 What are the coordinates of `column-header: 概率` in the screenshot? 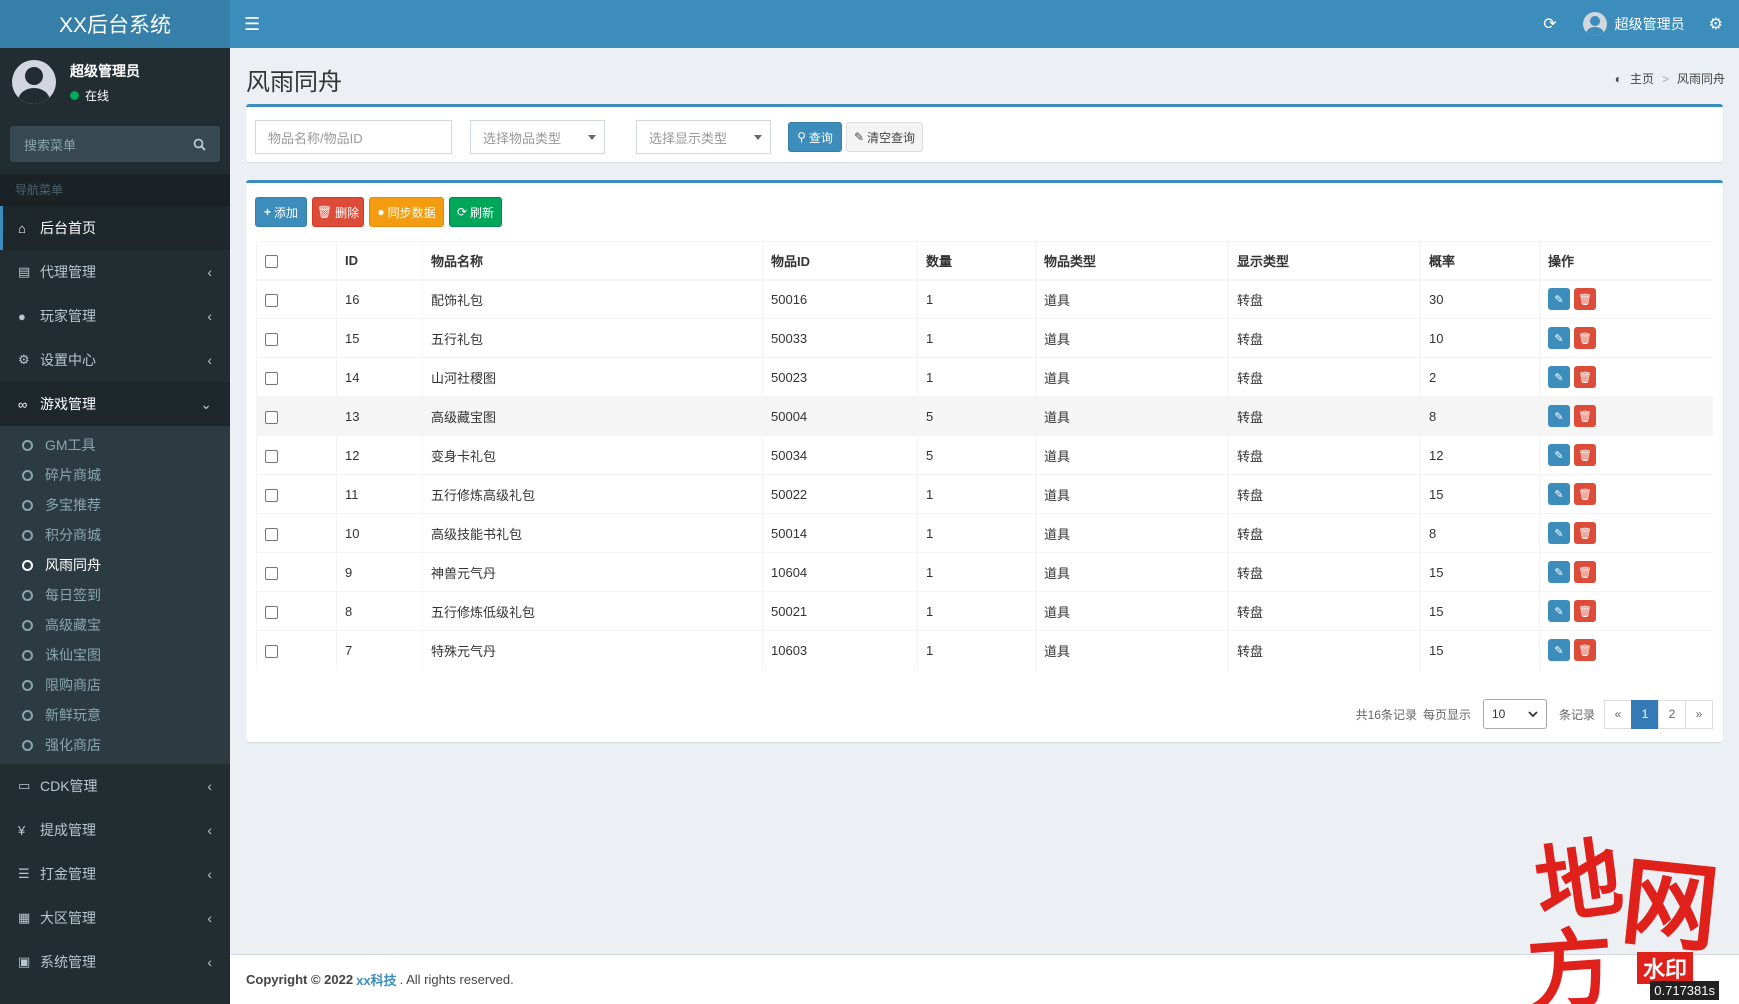 It's located at (1480, 261).